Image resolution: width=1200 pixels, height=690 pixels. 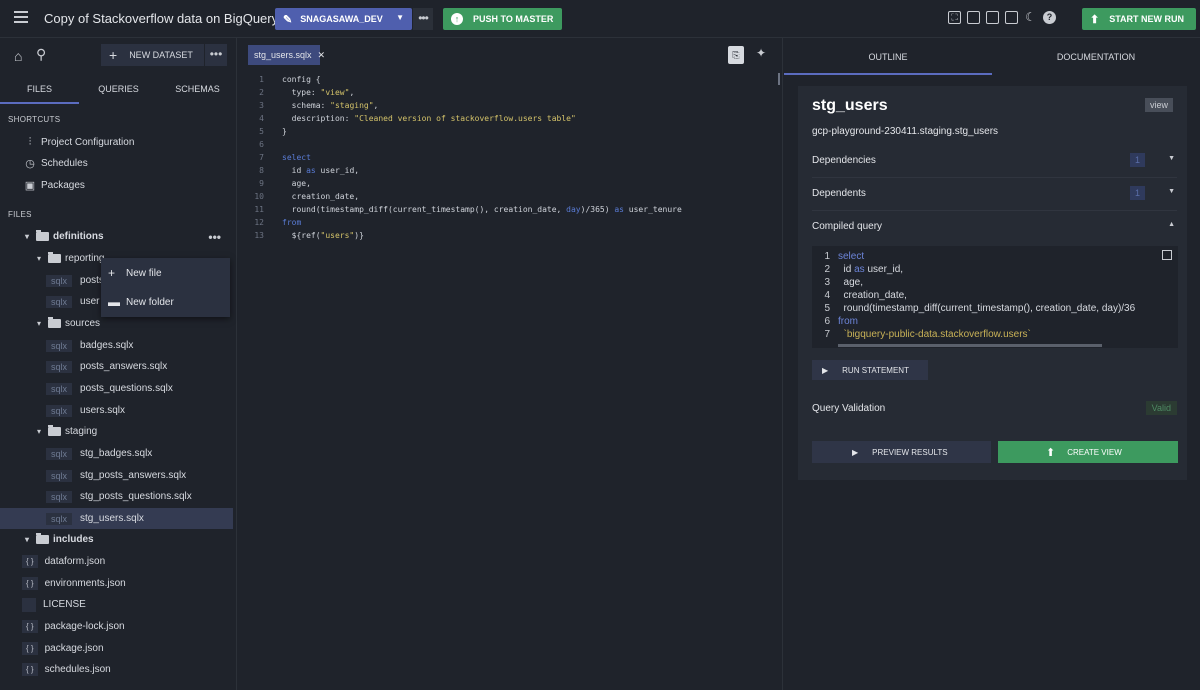 I want to click on file-row: { } dataform.json, so click(x=116, y=561).